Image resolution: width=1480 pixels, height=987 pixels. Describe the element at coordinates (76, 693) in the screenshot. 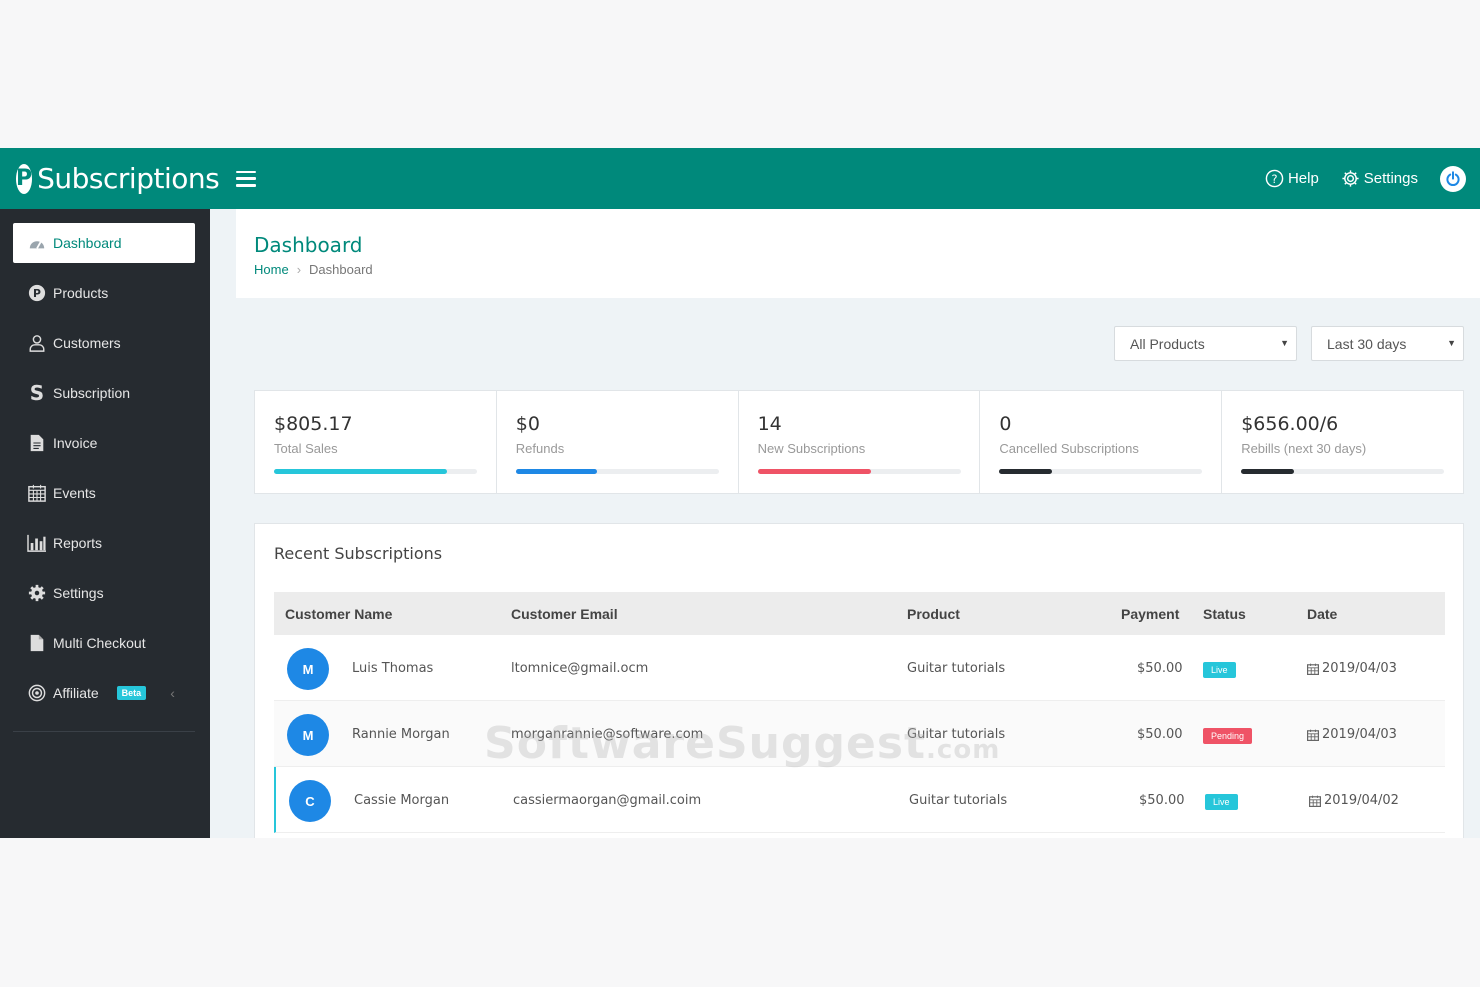

I see `sidebar-item-label: Affiliate` at that location.